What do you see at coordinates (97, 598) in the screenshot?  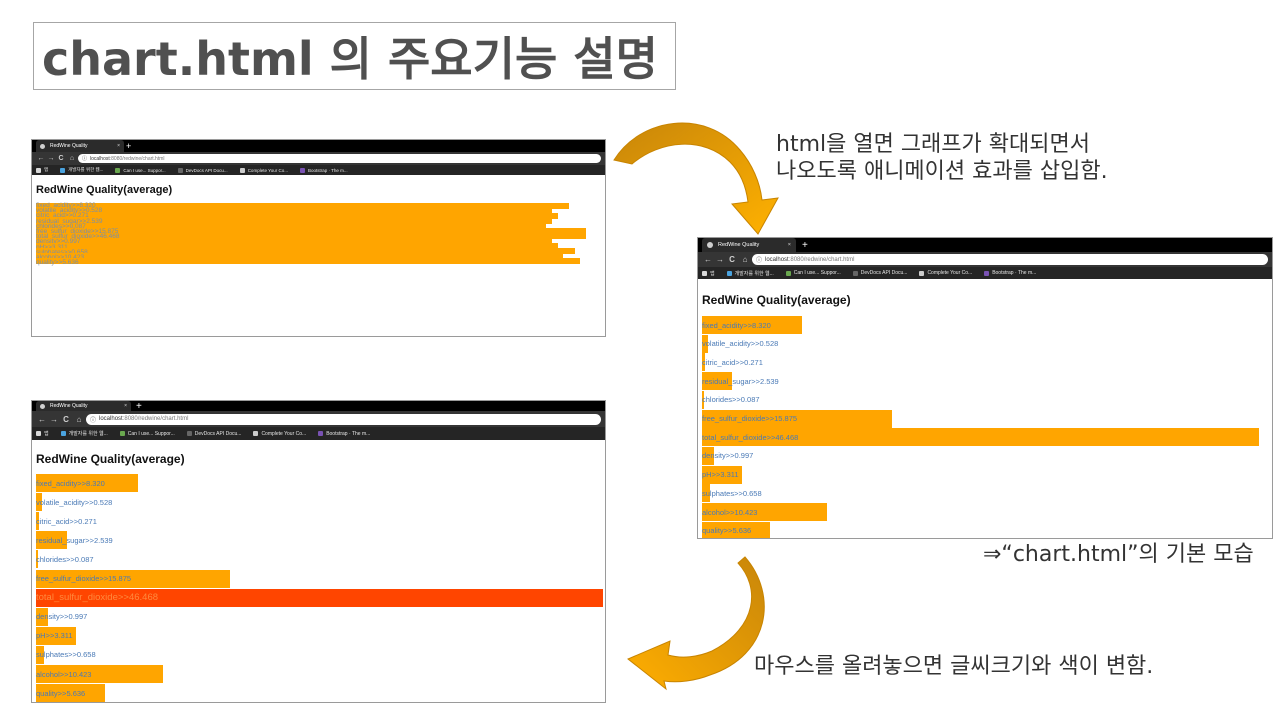 I see `bar-label: total_sulfur_dioxide>>46.468` at bounding box center [97, 598].